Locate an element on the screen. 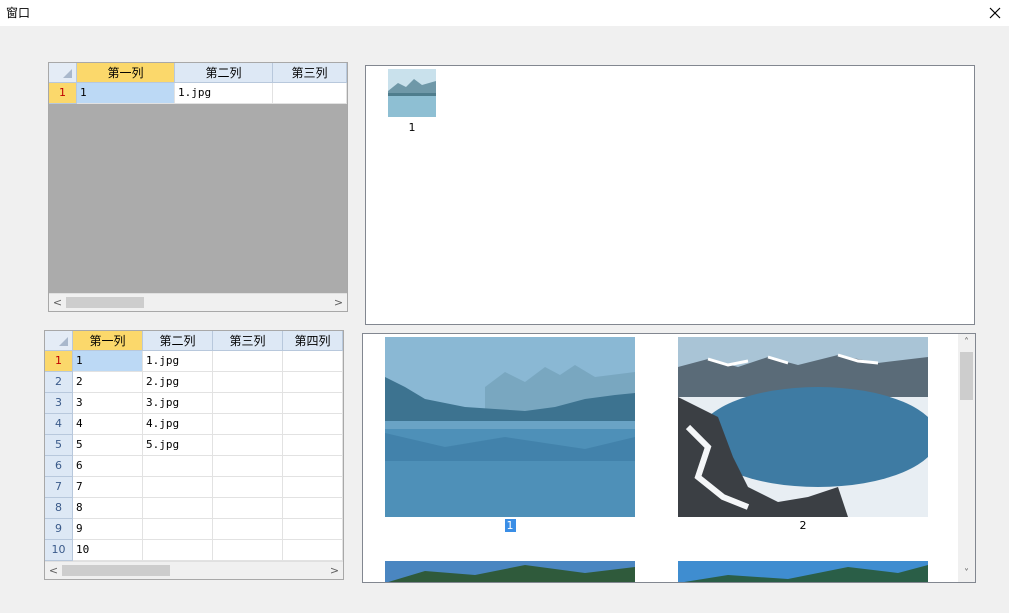  row-header: 2 is located at coordinates (59, 382).